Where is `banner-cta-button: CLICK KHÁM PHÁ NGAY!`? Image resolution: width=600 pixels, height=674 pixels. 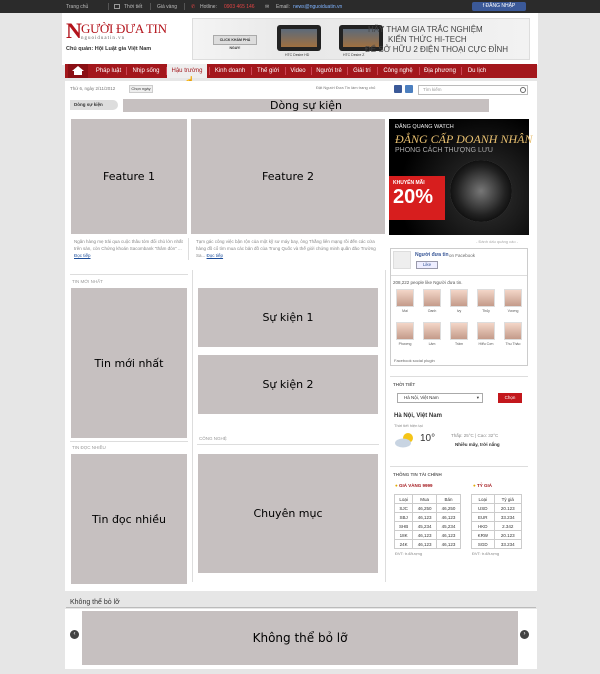 banner-cta-button: CLICK KHÁM PHÁ NGAY! is located at coordinates (235, 42).